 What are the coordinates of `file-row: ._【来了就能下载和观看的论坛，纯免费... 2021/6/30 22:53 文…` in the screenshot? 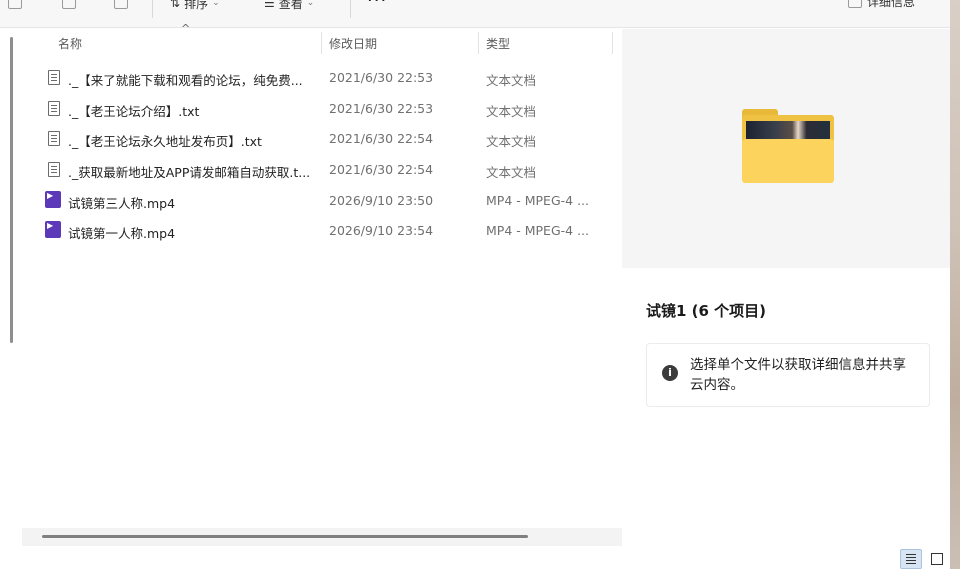 It's located at (322, 77).